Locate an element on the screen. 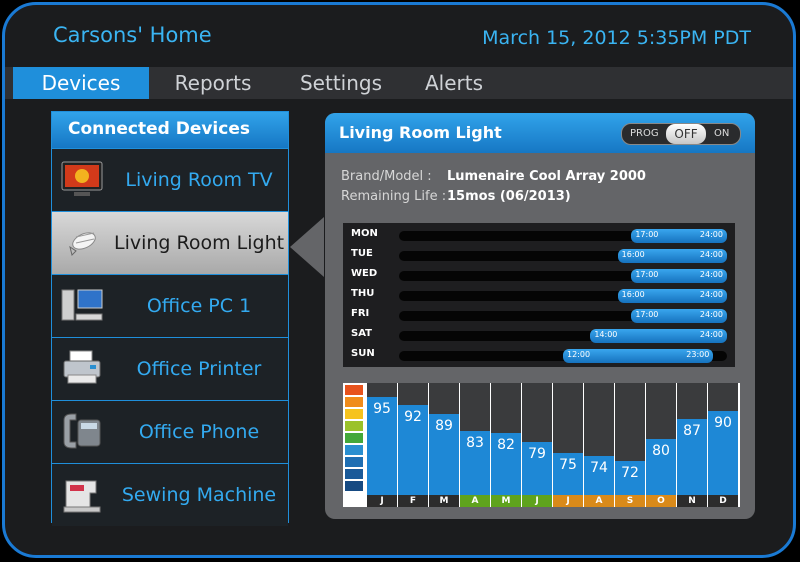  chart-month-label: A is located at coordinates (599, 501).